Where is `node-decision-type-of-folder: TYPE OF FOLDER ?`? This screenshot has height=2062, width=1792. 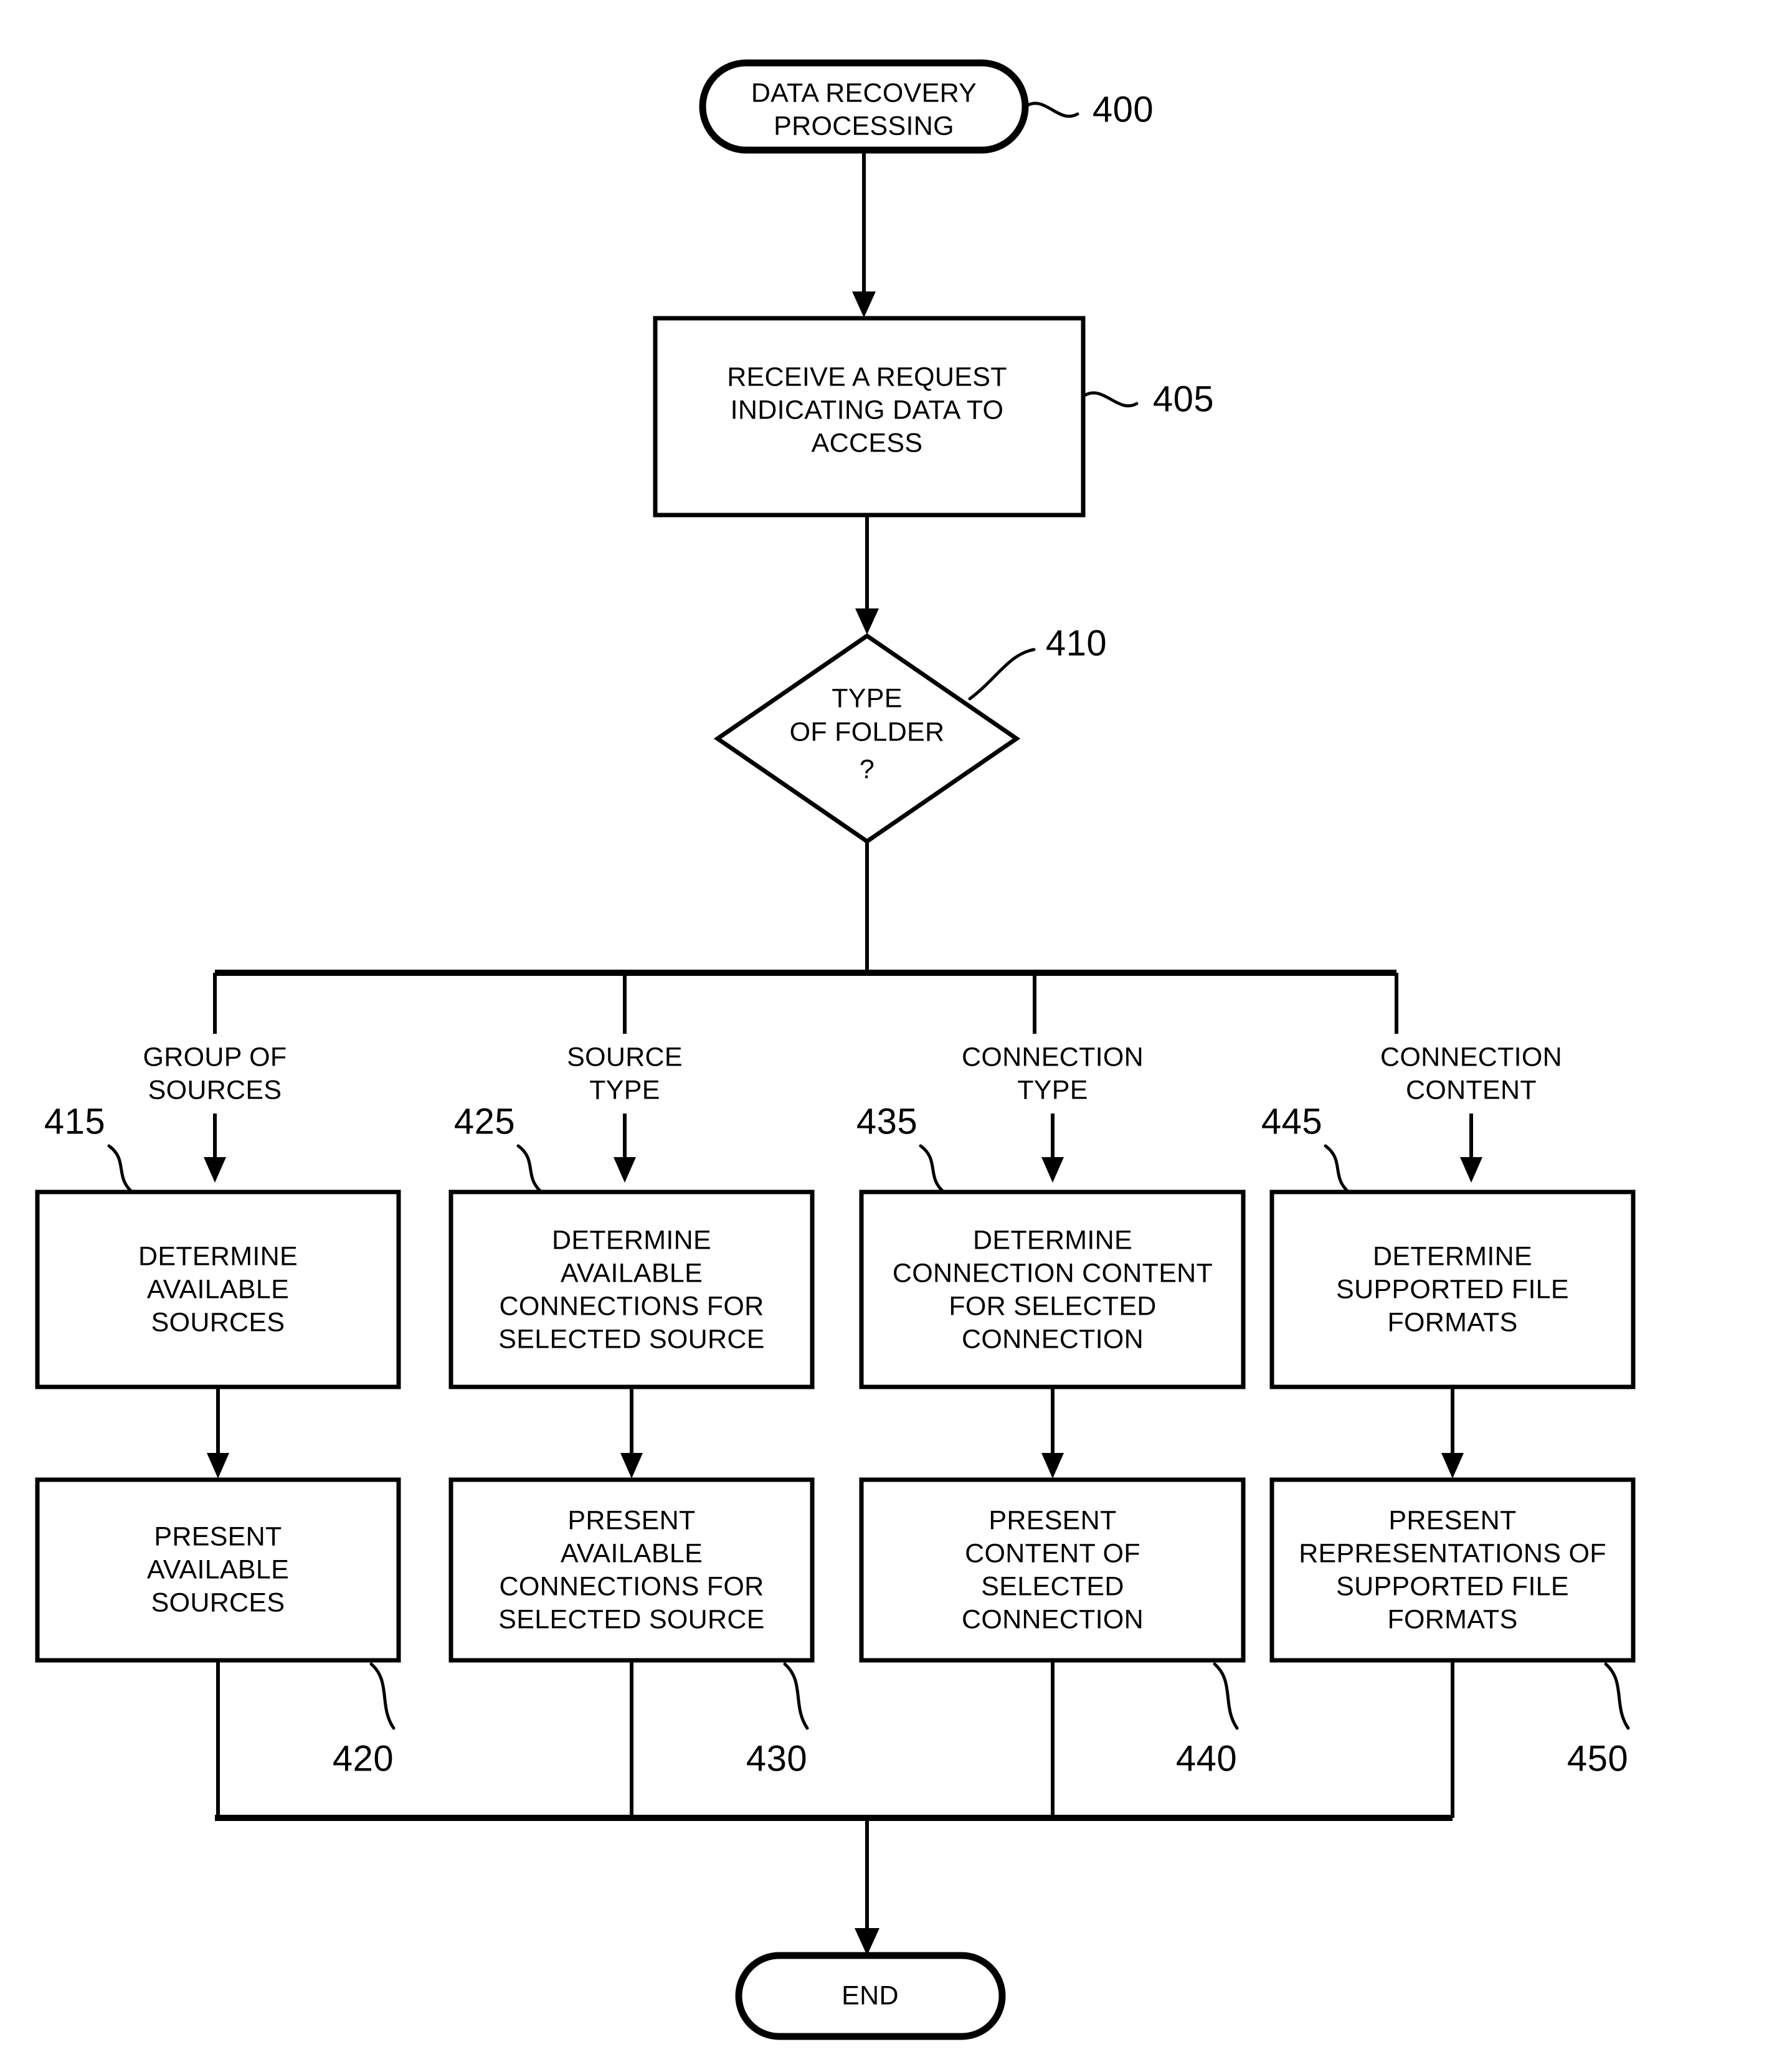 node-decision-type-of-folder: TYPE OF FOLDER ? is located at coordinates (867, 738).